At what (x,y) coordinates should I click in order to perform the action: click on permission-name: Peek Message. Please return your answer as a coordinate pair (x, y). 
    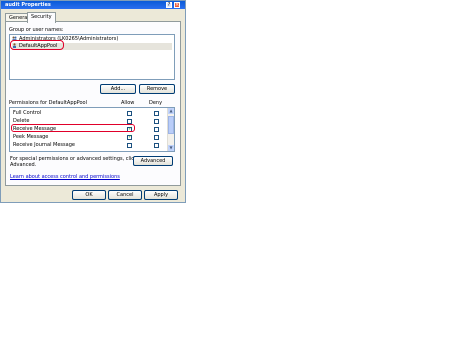
    Looking at the image, I should click on (31, 137).